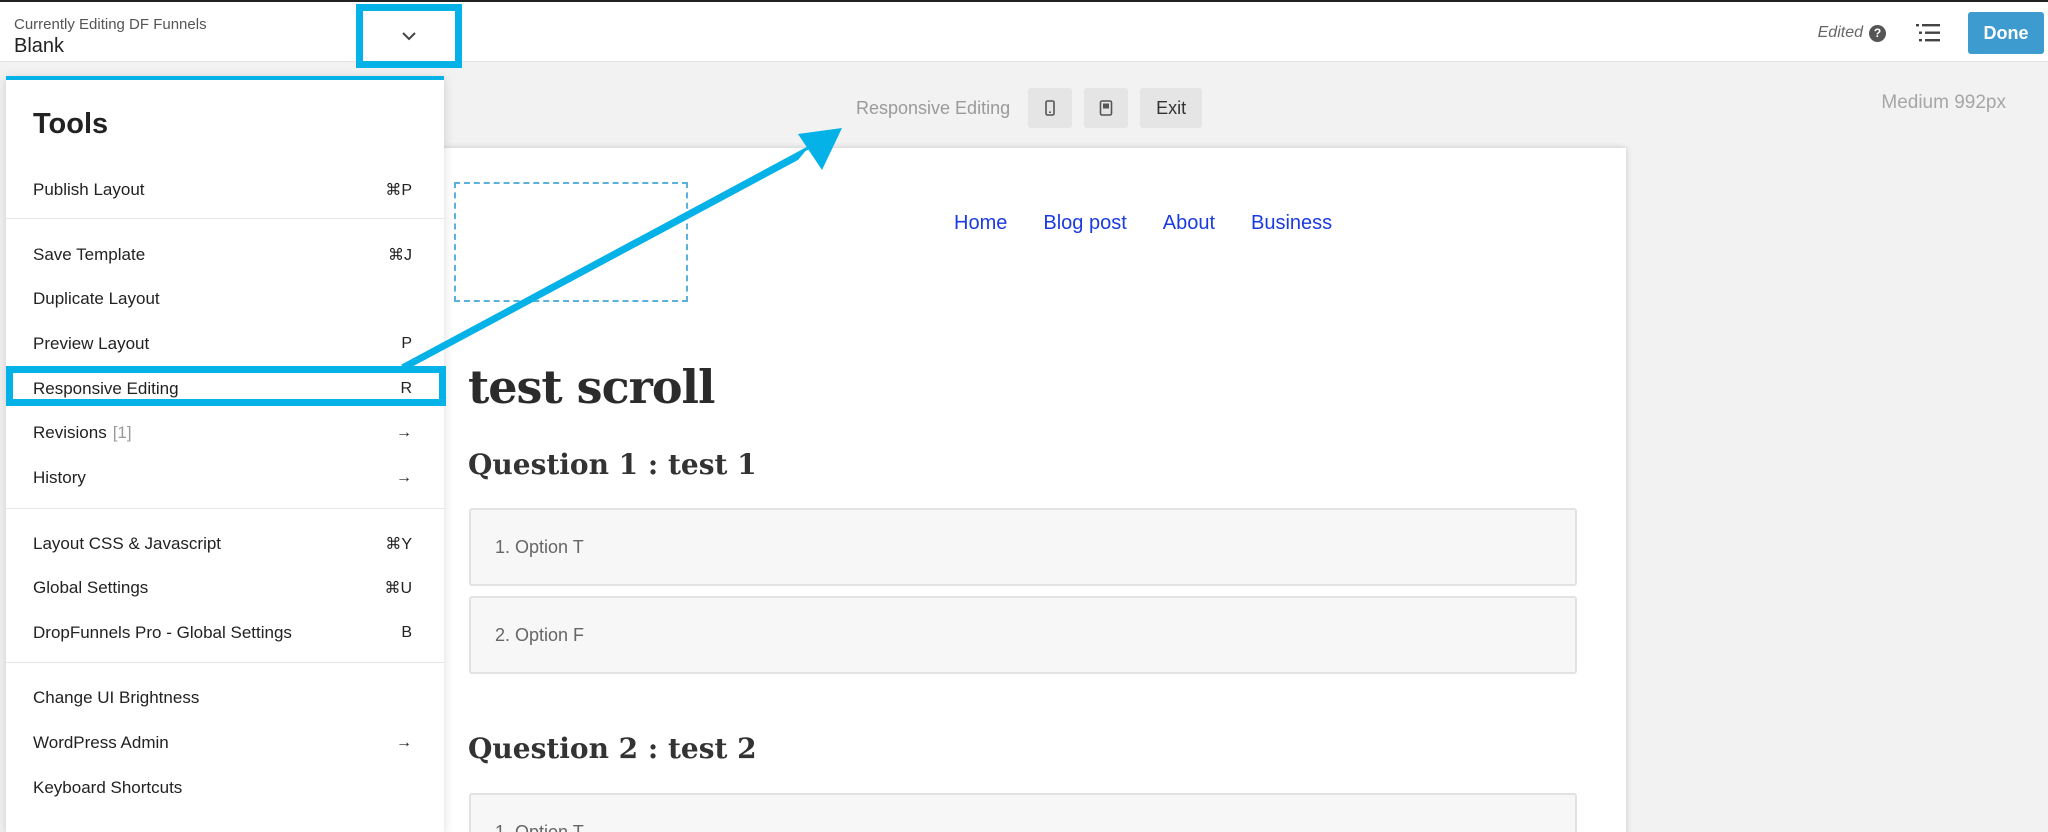 The width and height of the screenshot is (2048, 832). I want to click on menu-item-dropfunnels-global-settings: DropFunnels Pro - Global Settings B, so click(225, 633).